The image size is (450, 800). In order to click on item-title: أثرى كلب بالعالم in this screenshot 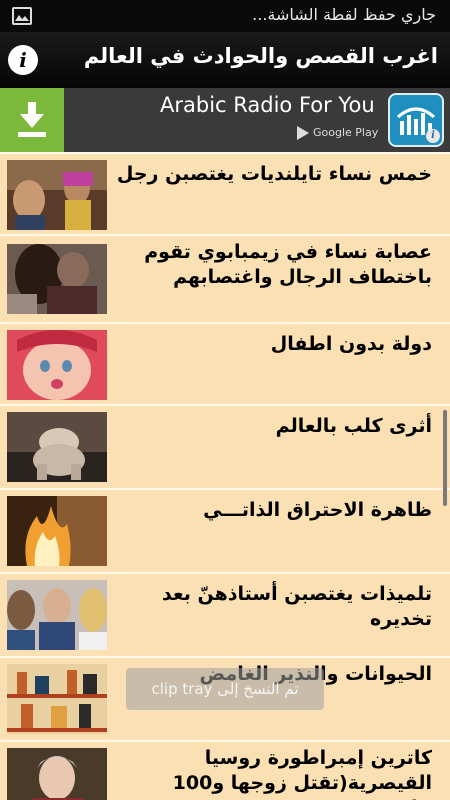, I will do `click(353, 426)`.